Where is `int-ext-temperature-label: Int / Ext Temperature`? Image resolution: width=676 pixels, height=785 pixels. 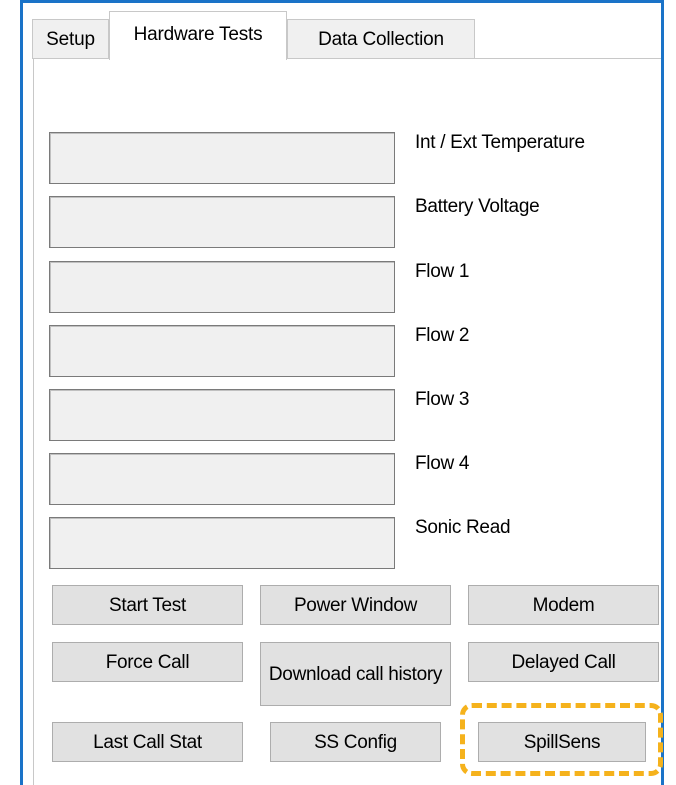 int-ext-temperature-label: Int / Ext Temperature is located at coordinates (500, 142).